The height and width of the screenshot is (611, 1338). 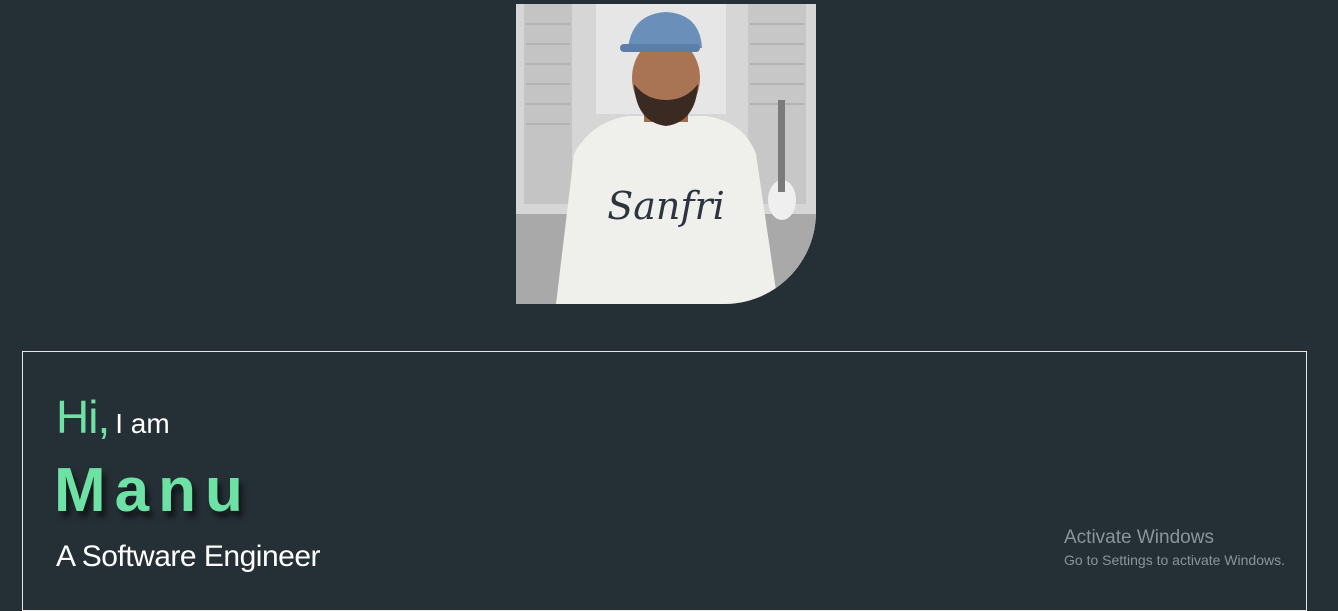 I want to click on greeting: Hi, I am, so click(x=113, y=417).